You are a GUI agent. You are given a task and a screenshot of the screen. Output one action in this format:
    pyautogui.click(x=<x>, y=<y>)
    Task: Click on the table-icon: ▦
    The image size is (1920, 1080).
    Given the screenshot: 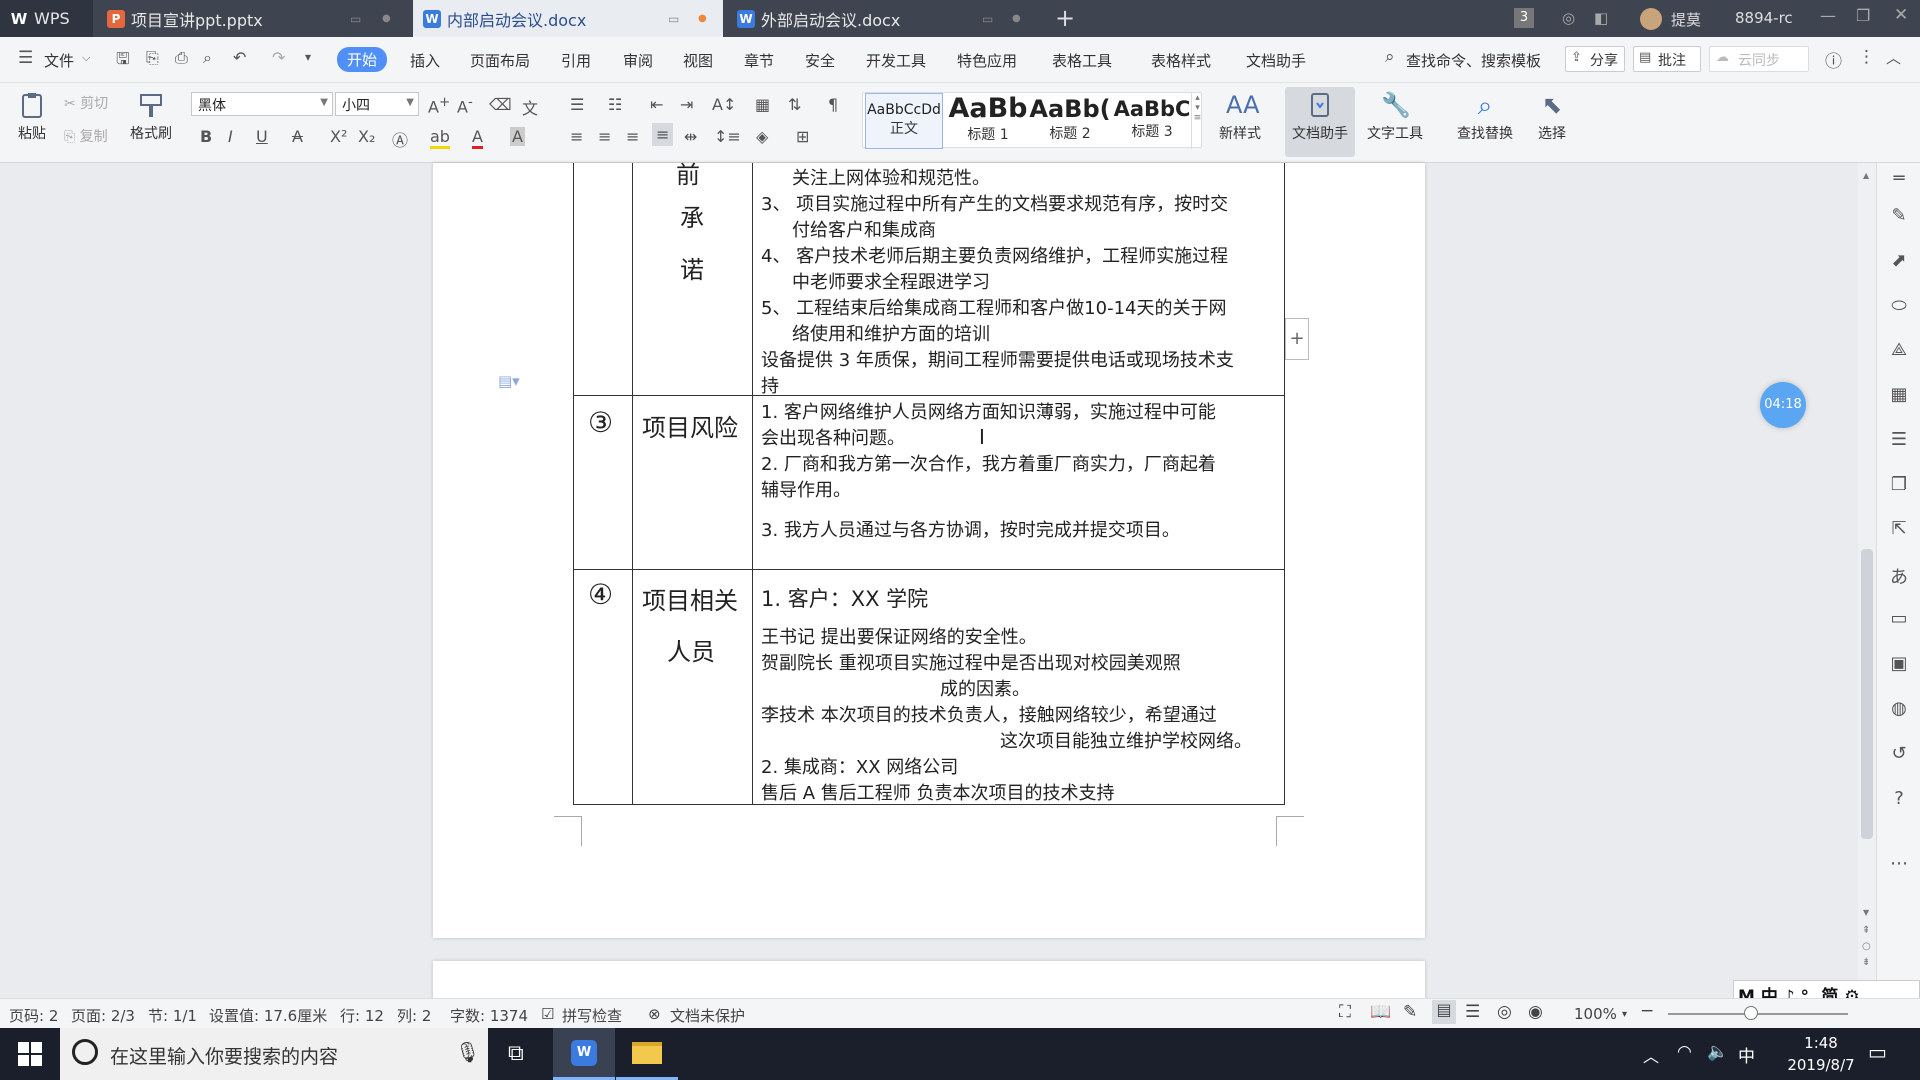 What is the action you would take?
    pyautogui.click(x=1899, y=395)
    